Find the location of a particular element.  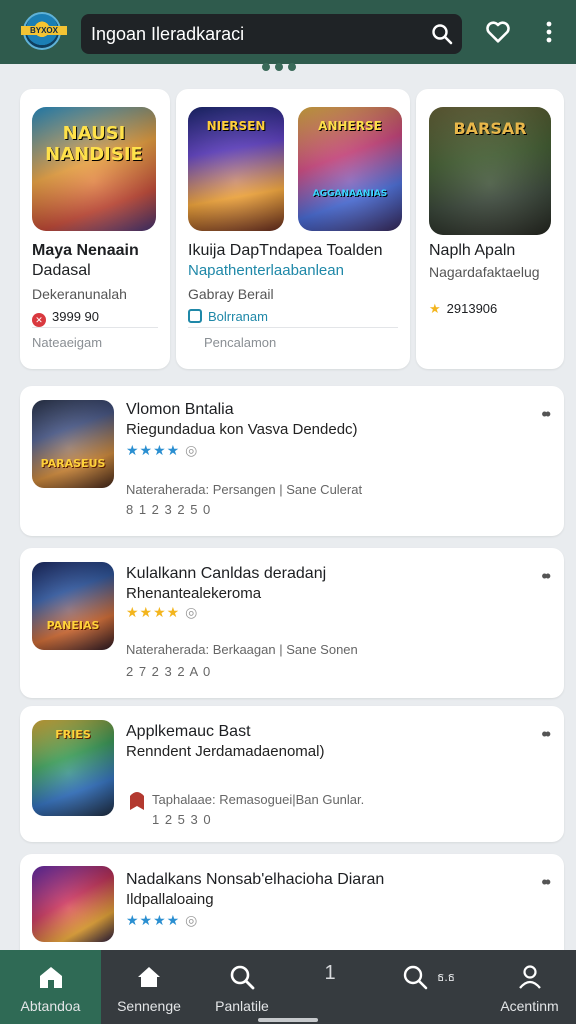

more-vert-icon is located at coordinates (549, 32).